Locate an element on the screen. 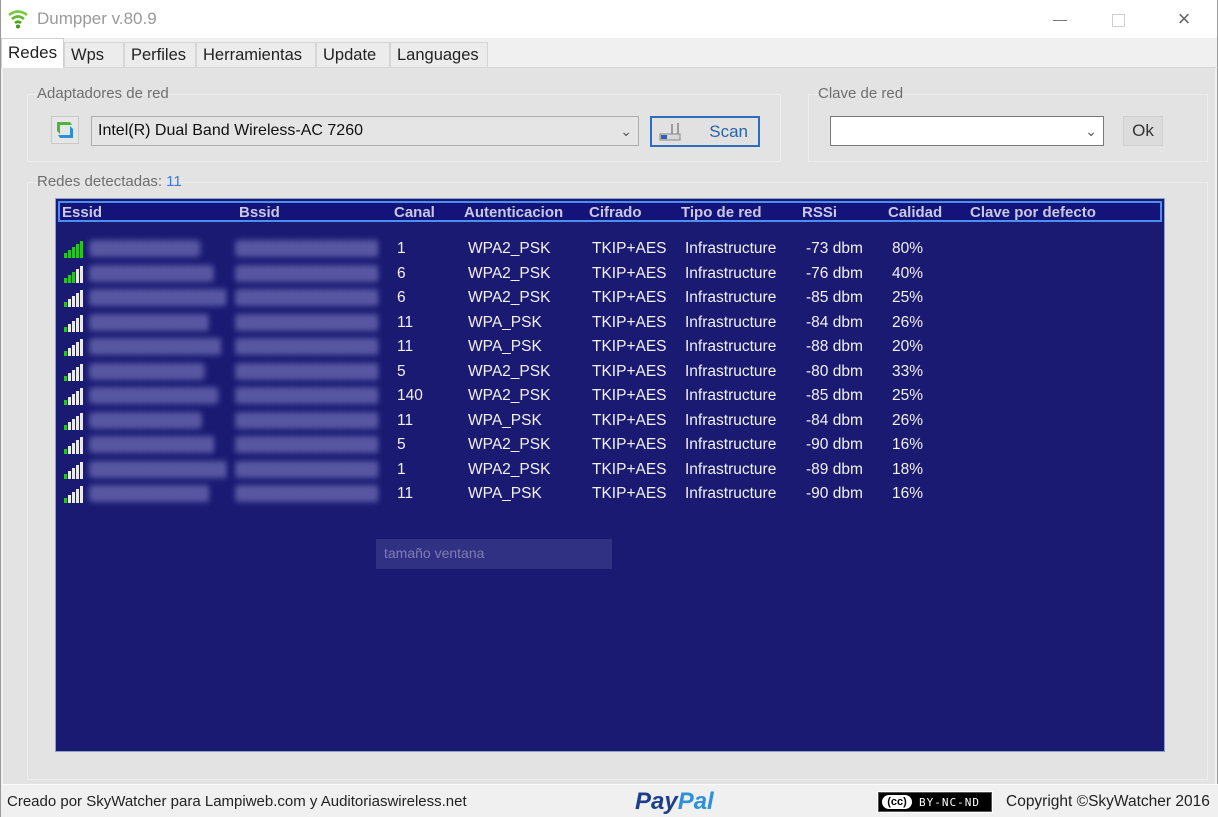 This screenshot has width=1218, height=817. close-button: × is located at coordinates (1184, 19).